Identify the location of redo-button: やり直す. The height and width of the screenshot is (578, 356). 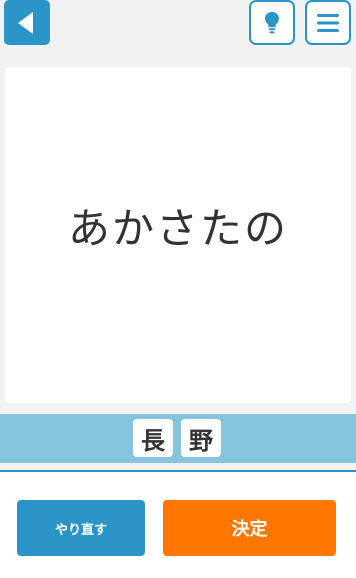
(81, 528).